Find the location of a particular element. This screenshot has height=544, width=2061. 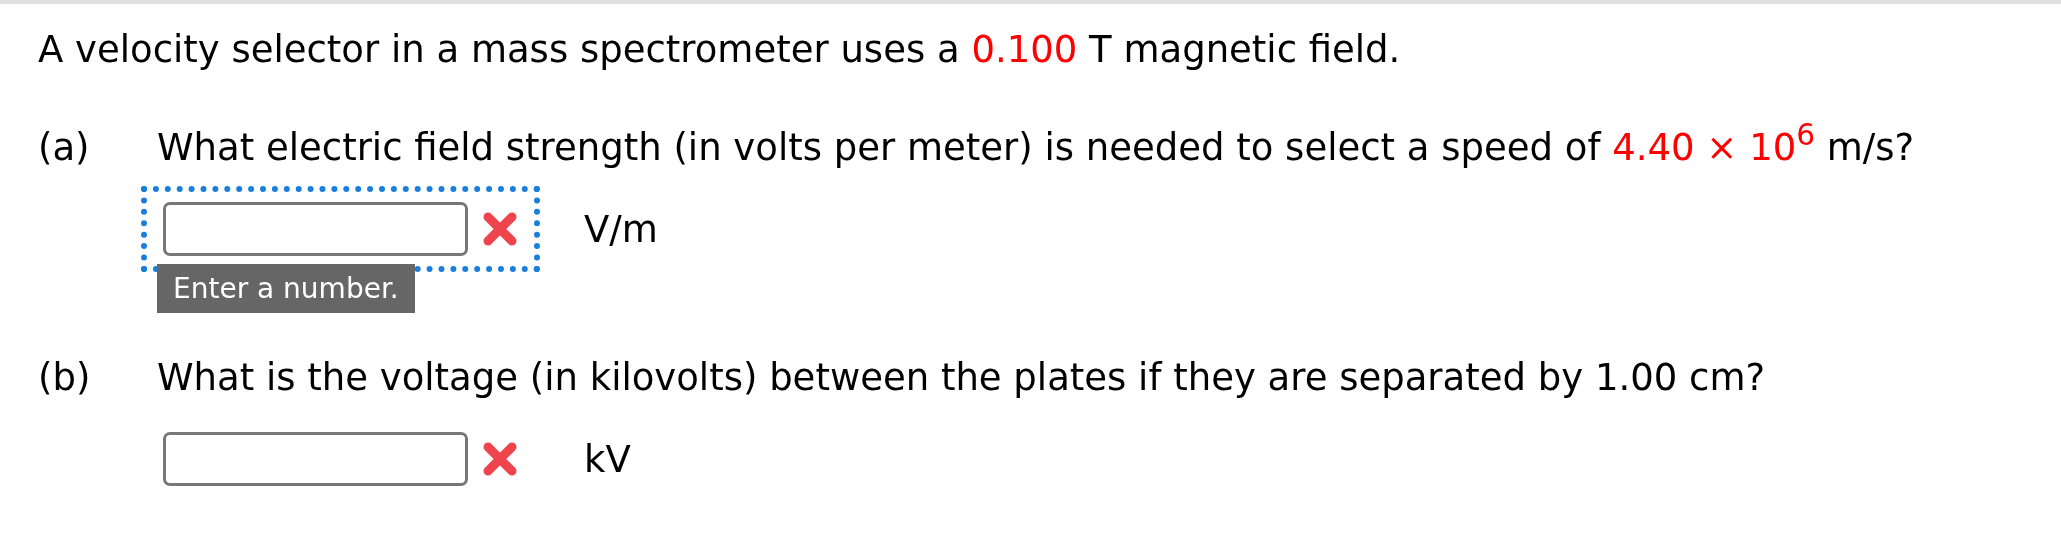

question-text: What is the voltage (in kilovolts) between the plates if they are separated by 1.00 cm? is located at coordinates (961, 378).